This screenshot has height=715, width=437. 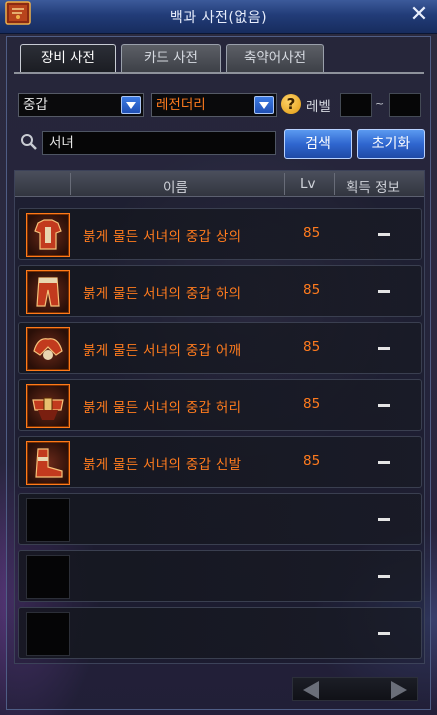 I want to click on search-button: 검색, so click(x=318, y=144).